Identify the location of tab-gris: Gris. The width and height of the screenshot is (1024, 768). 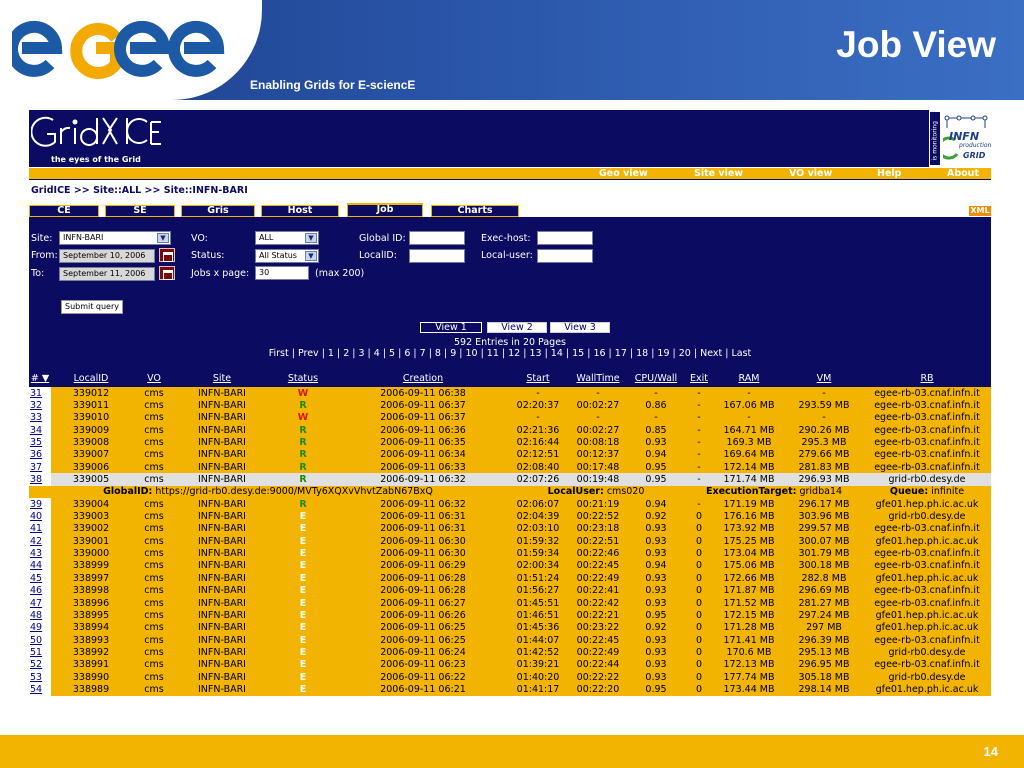
(218, 211).